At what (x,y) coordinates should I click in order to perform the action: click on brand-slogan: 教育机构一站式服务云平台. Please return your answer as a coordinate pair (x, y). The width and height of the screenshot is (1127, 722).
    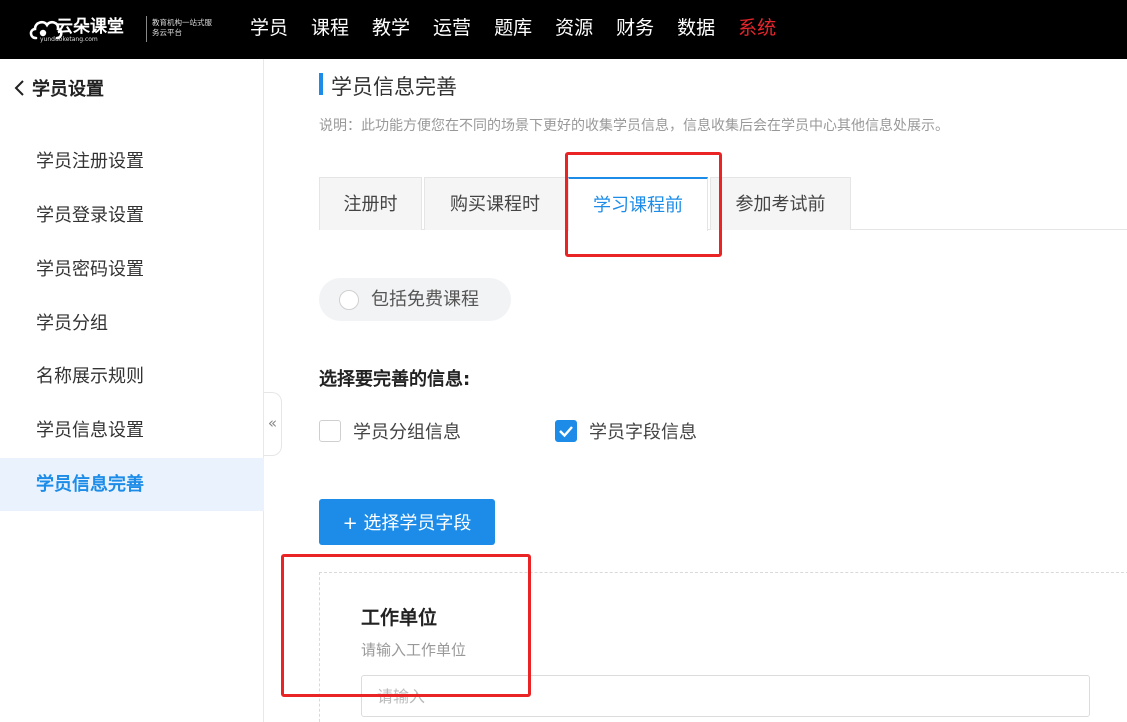
    Looking at the image, I should click on (182, 27).